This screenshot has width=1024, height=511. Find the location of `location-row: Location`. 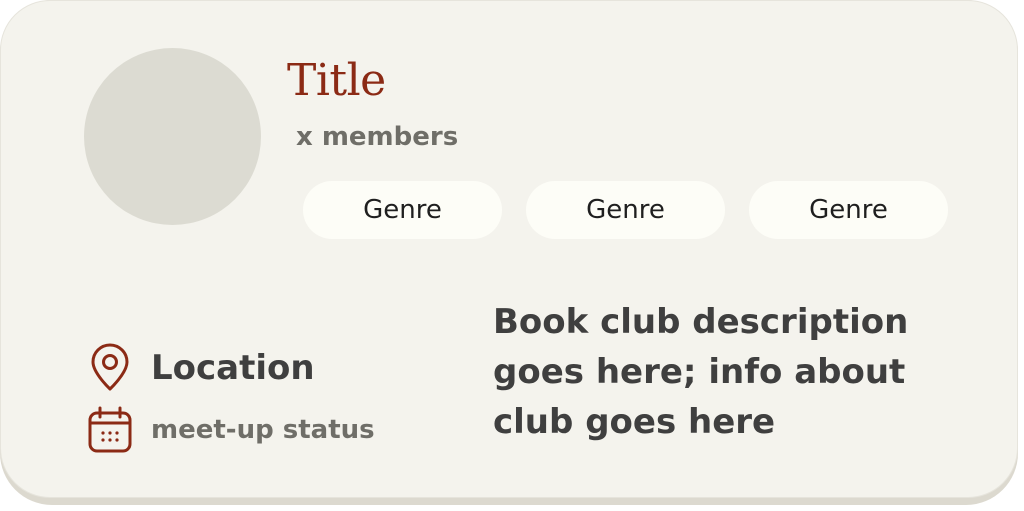

location-row: Location is located at coordinates (201, 368).